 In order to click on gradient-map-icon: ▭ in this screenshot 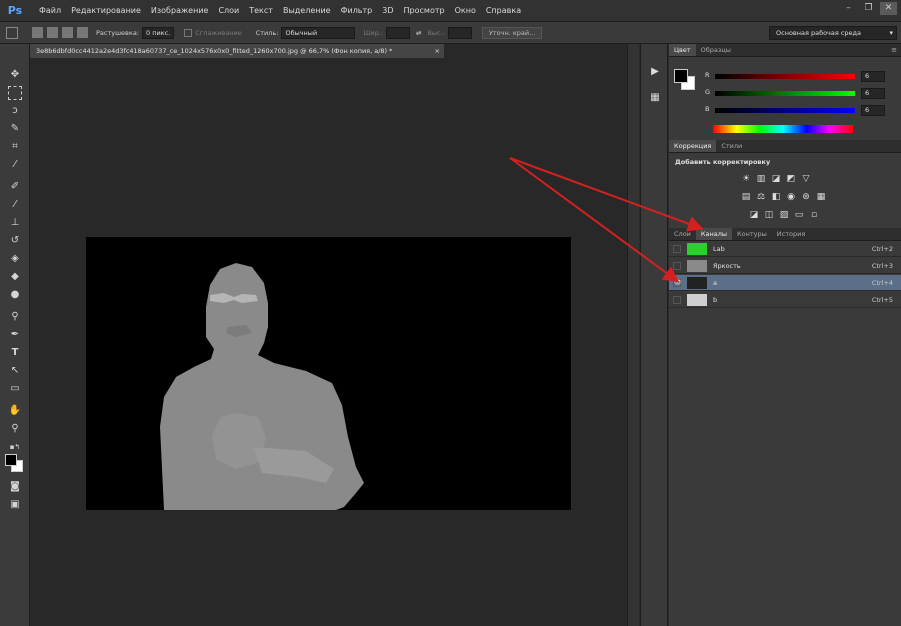, I will do `click(799, 215)`.